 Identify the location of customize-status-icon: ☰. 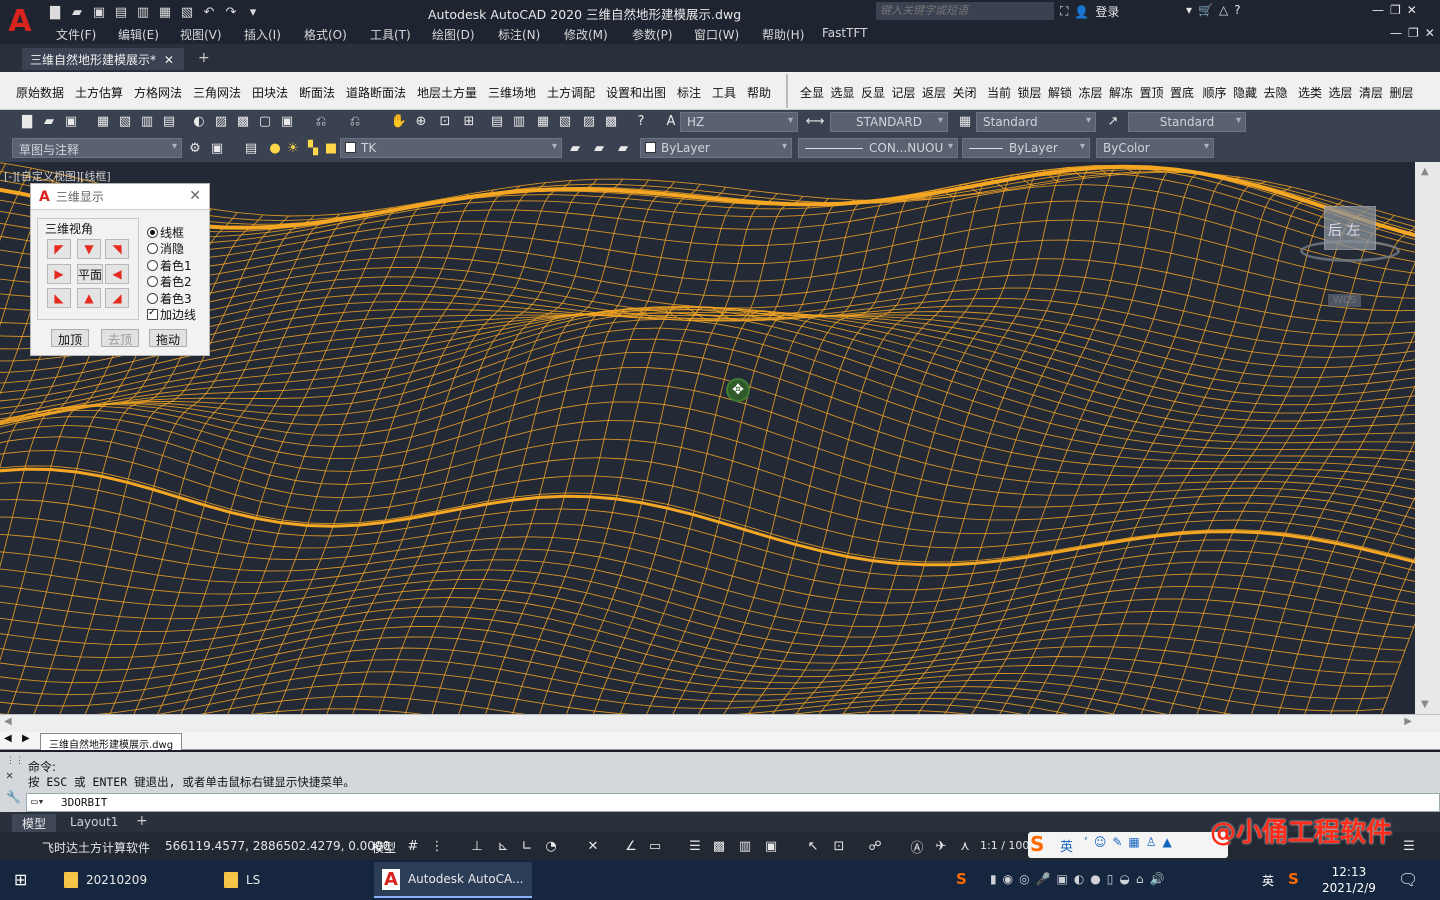
(1409, 846).